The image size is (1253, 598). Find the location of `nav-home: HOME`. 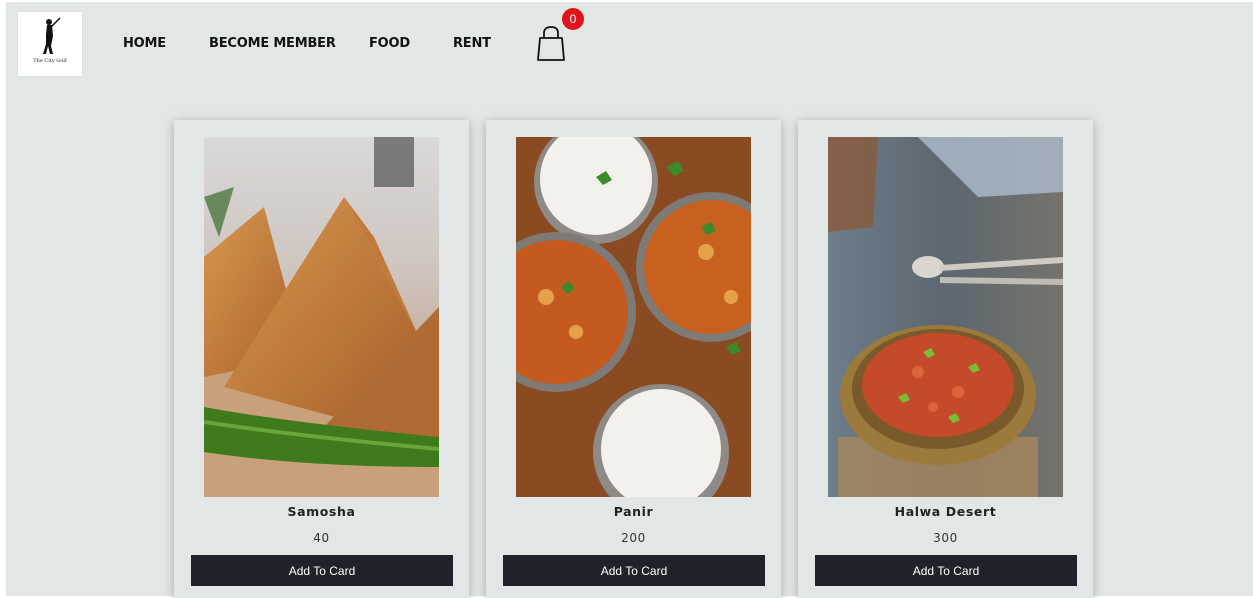

nav-home: HOME is located at coordinates (144, 43).